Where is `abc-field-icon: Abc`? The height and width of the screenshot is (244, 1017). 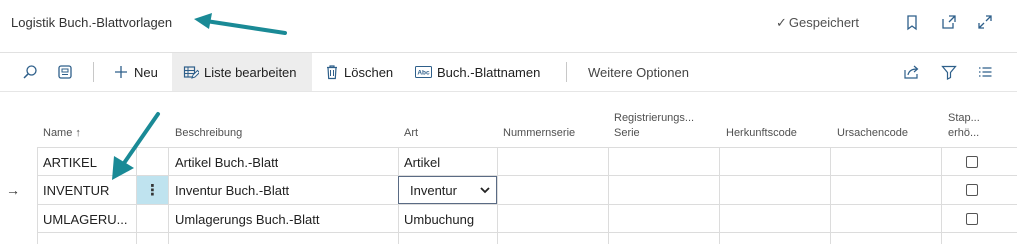 abc-field-icon: Abc is located at coordinates (423, 72).